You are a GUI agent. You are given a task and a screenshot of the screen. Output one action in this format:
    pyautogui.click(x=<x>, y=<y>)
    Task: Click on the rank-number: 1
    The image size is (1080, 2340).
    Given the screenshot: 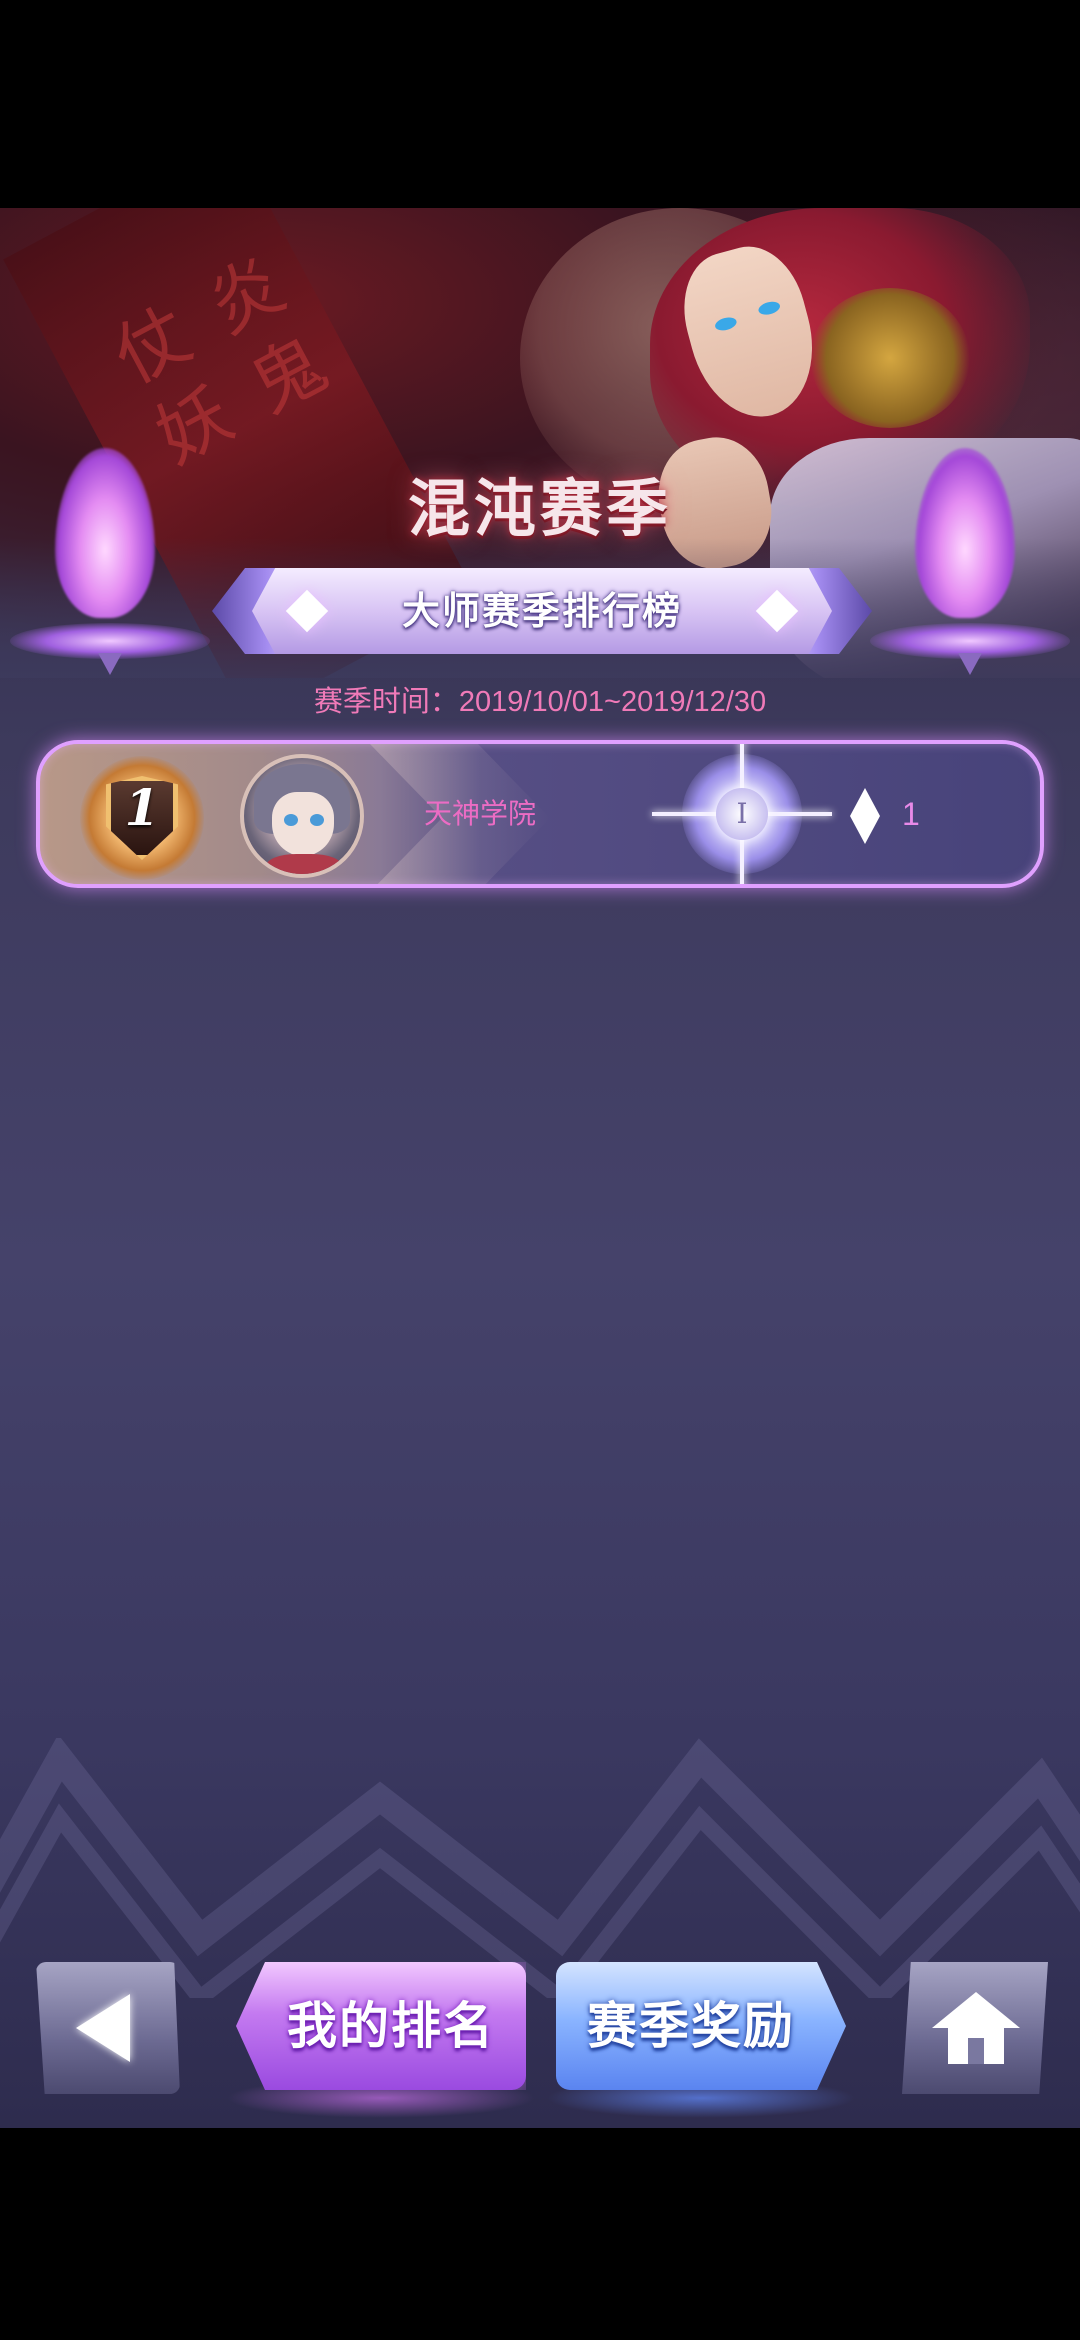 What is the action you would take?
    pyautogui.click(x=142, y=807)
    